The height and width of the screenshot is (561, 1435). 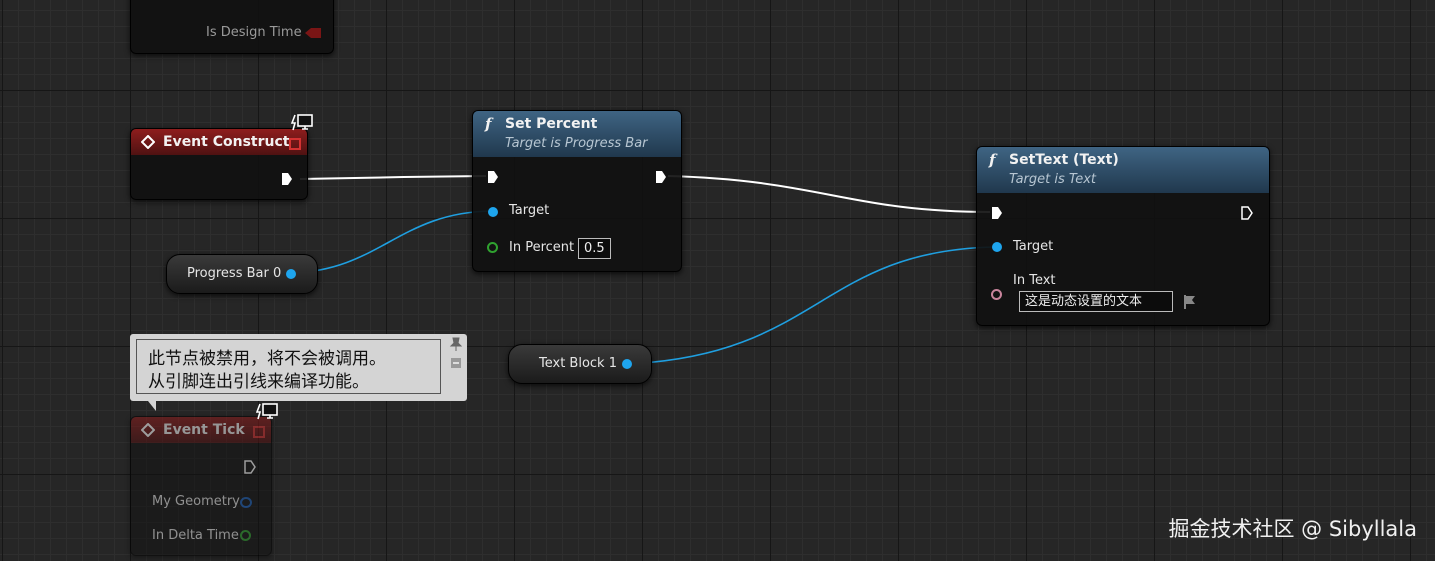 I want to click on is-design-time-label: Is Design Time, so click(x=254, y=32).